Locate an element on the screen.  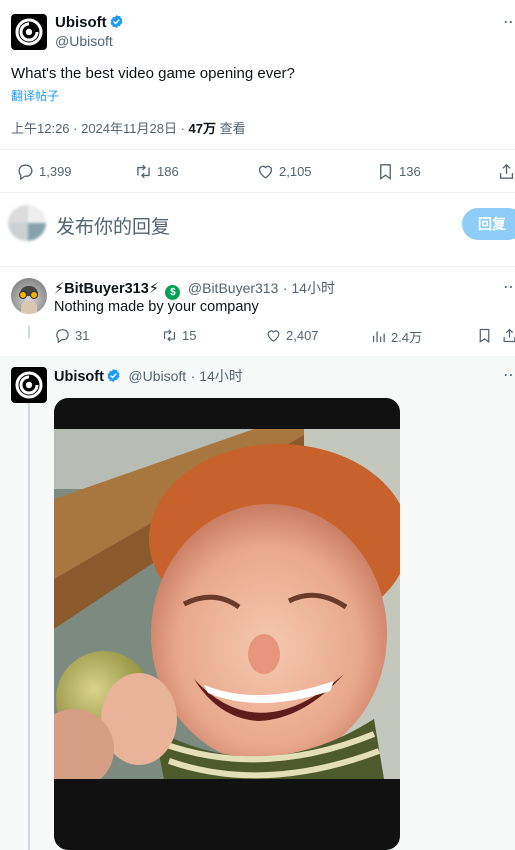
tweet-timestamp: 上午12:26 · 2024年11月28日 · is located at coordinates (100, 128).